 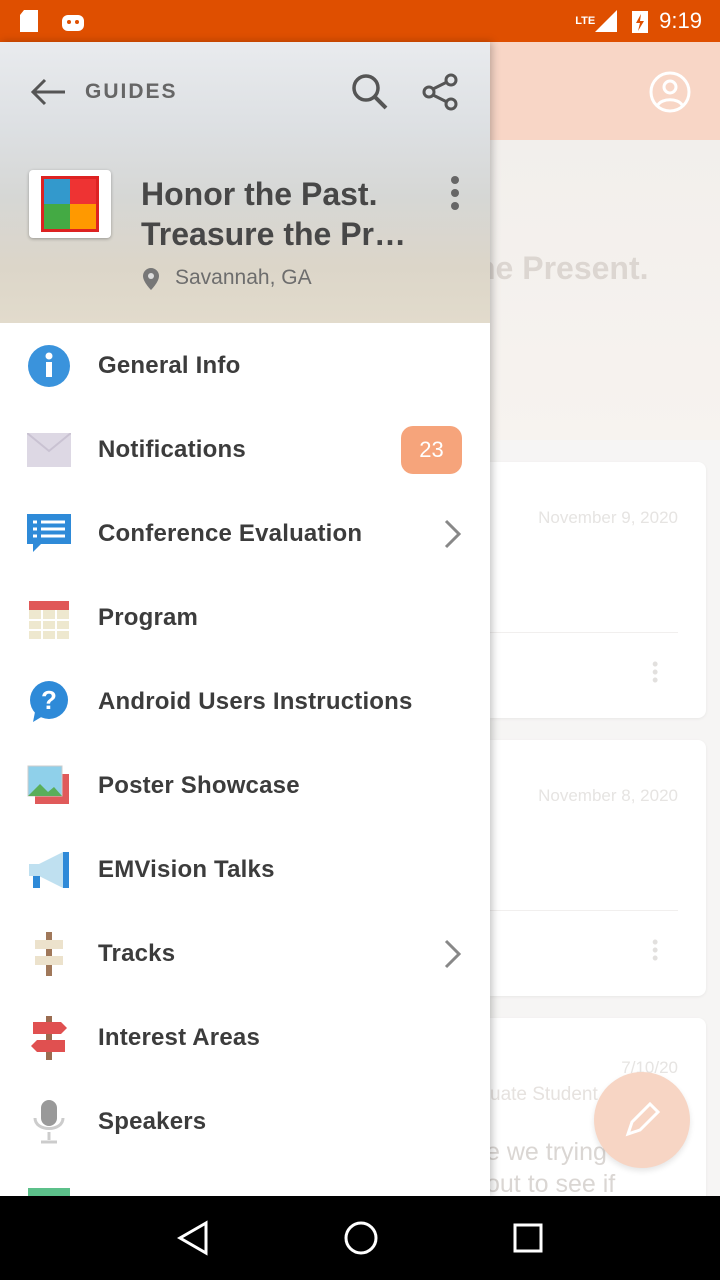 I want to click on menu-item-program: Program, so click(x=245, y=618).